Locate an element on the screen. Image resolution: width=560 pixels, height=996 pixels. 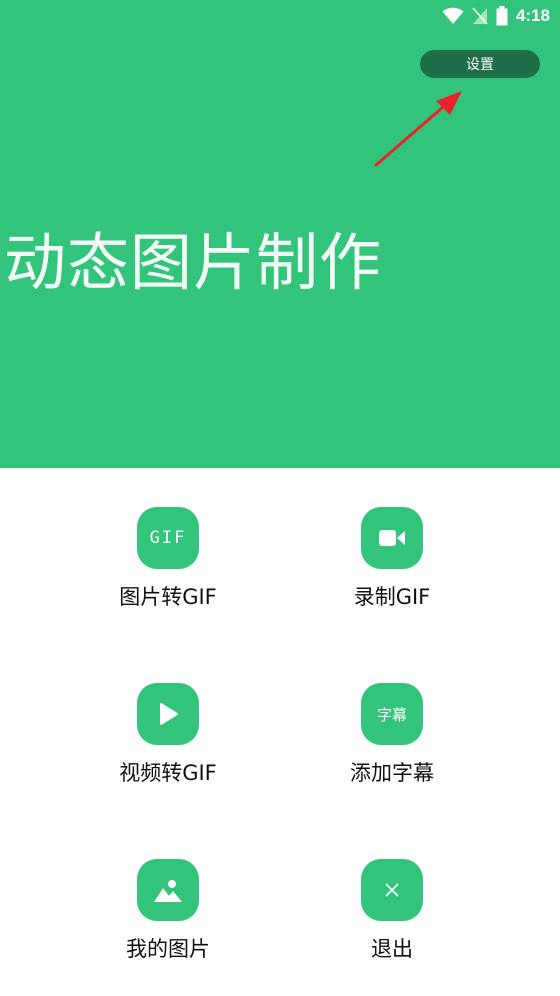
app-title: 动态图片制作 is located at coordinates (193, 262).